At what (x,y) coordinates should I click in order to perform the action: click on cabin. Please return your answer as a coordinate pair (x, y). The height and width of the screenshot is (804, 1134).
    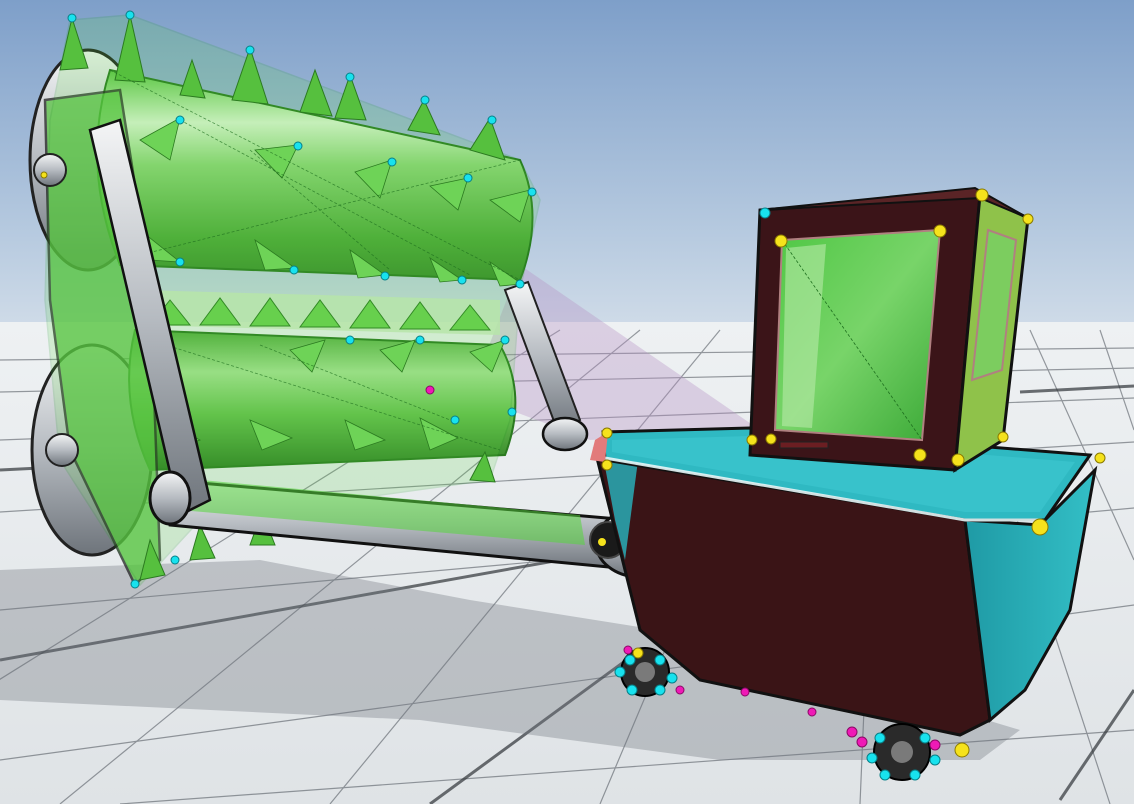
    Looking at the image, I should click on (889, 329).